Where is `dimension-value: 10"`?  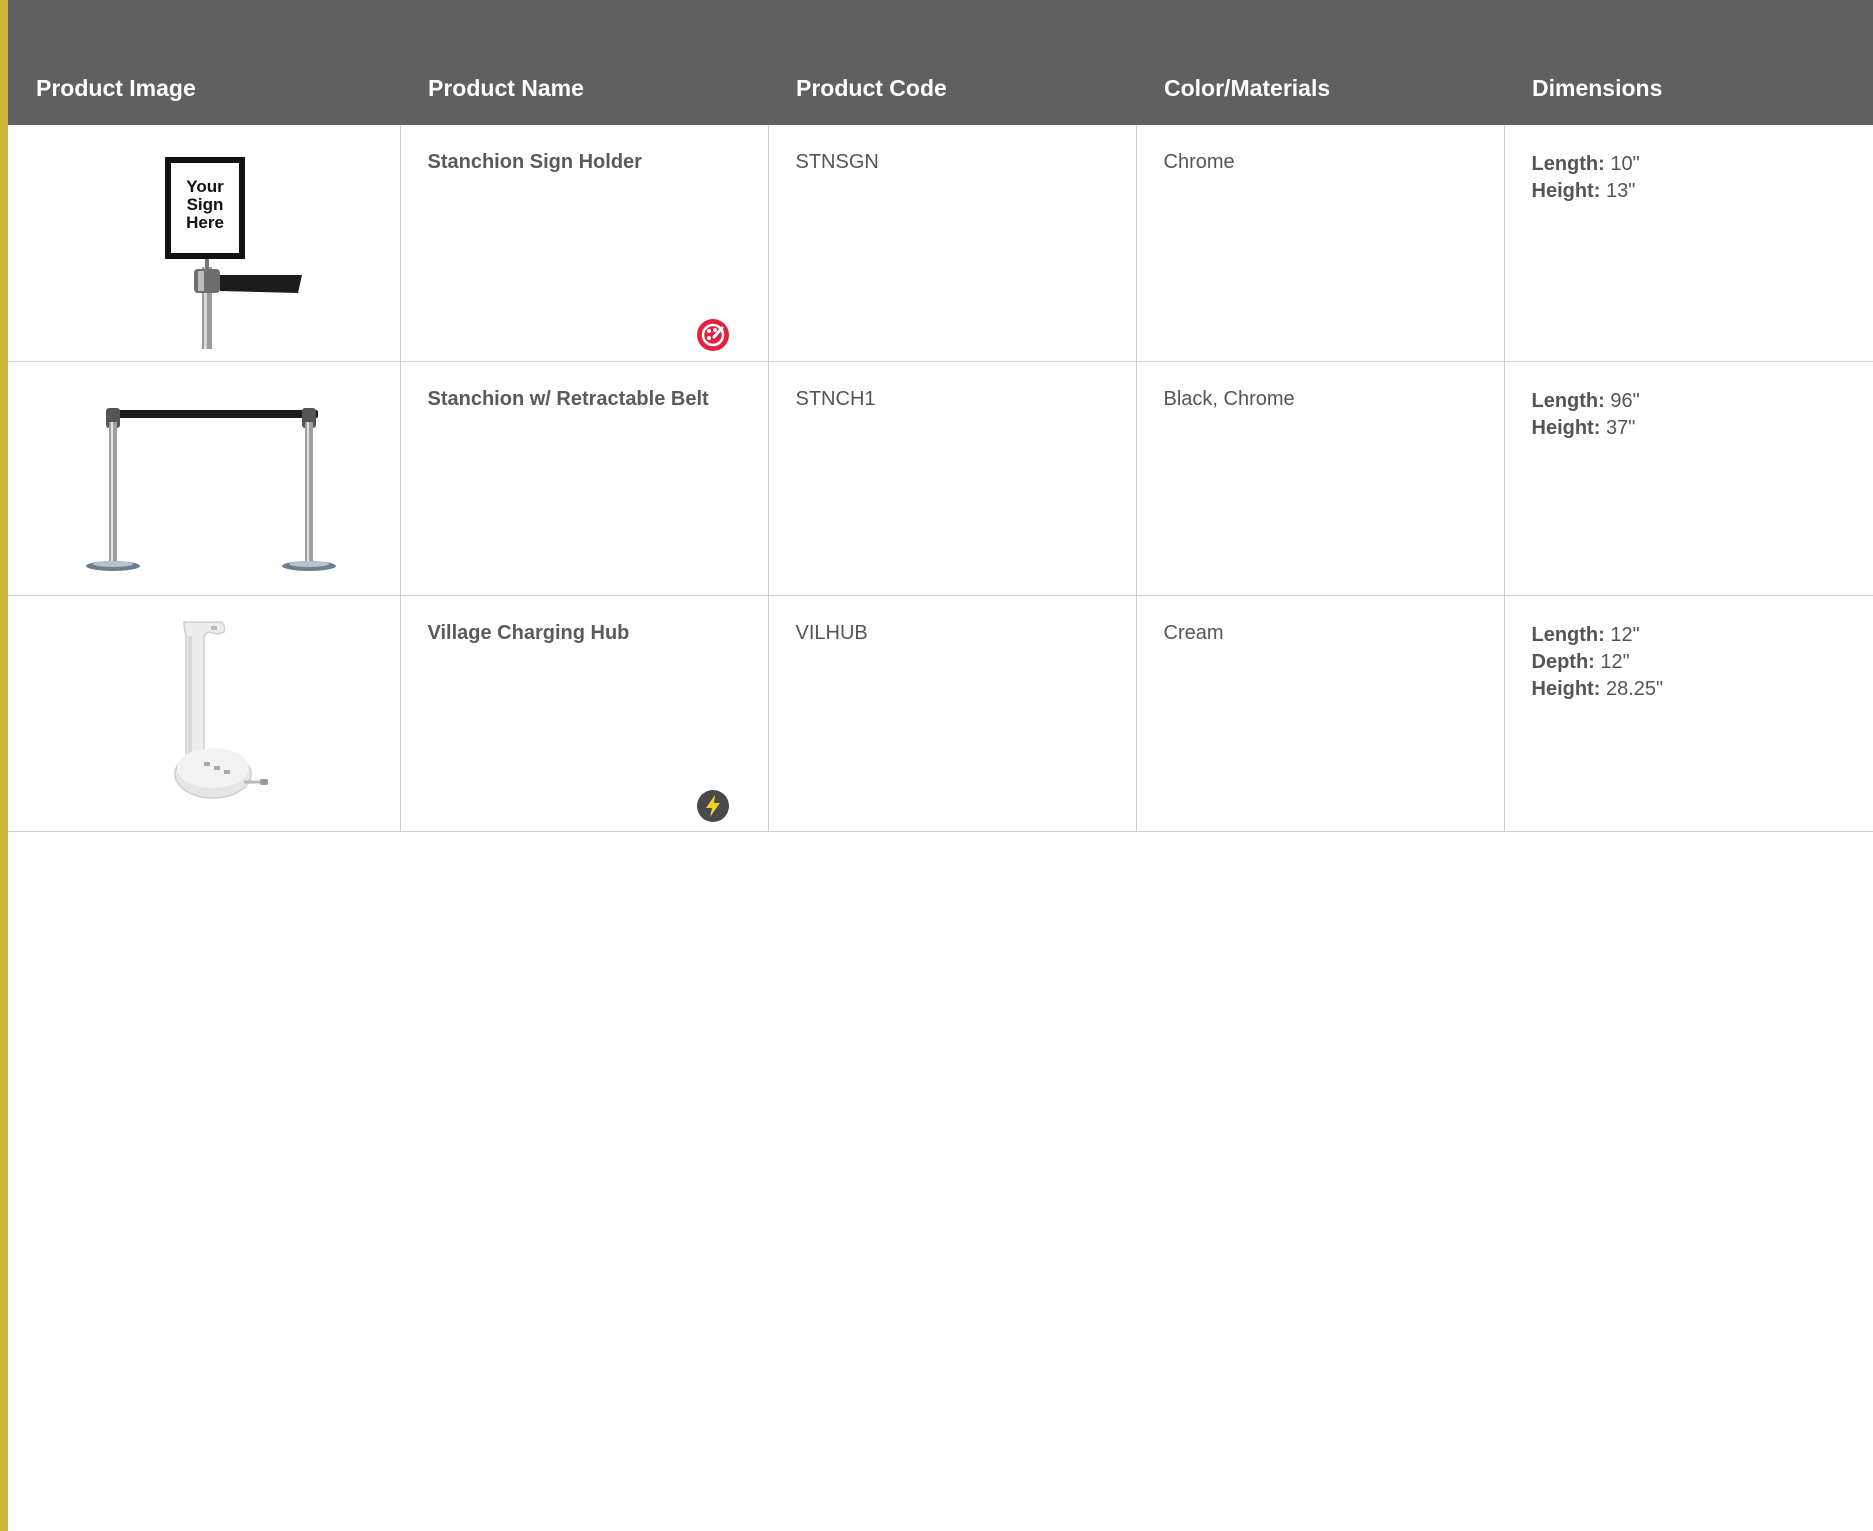
dimension-value: 10" is located at coordinates (1625, 164).